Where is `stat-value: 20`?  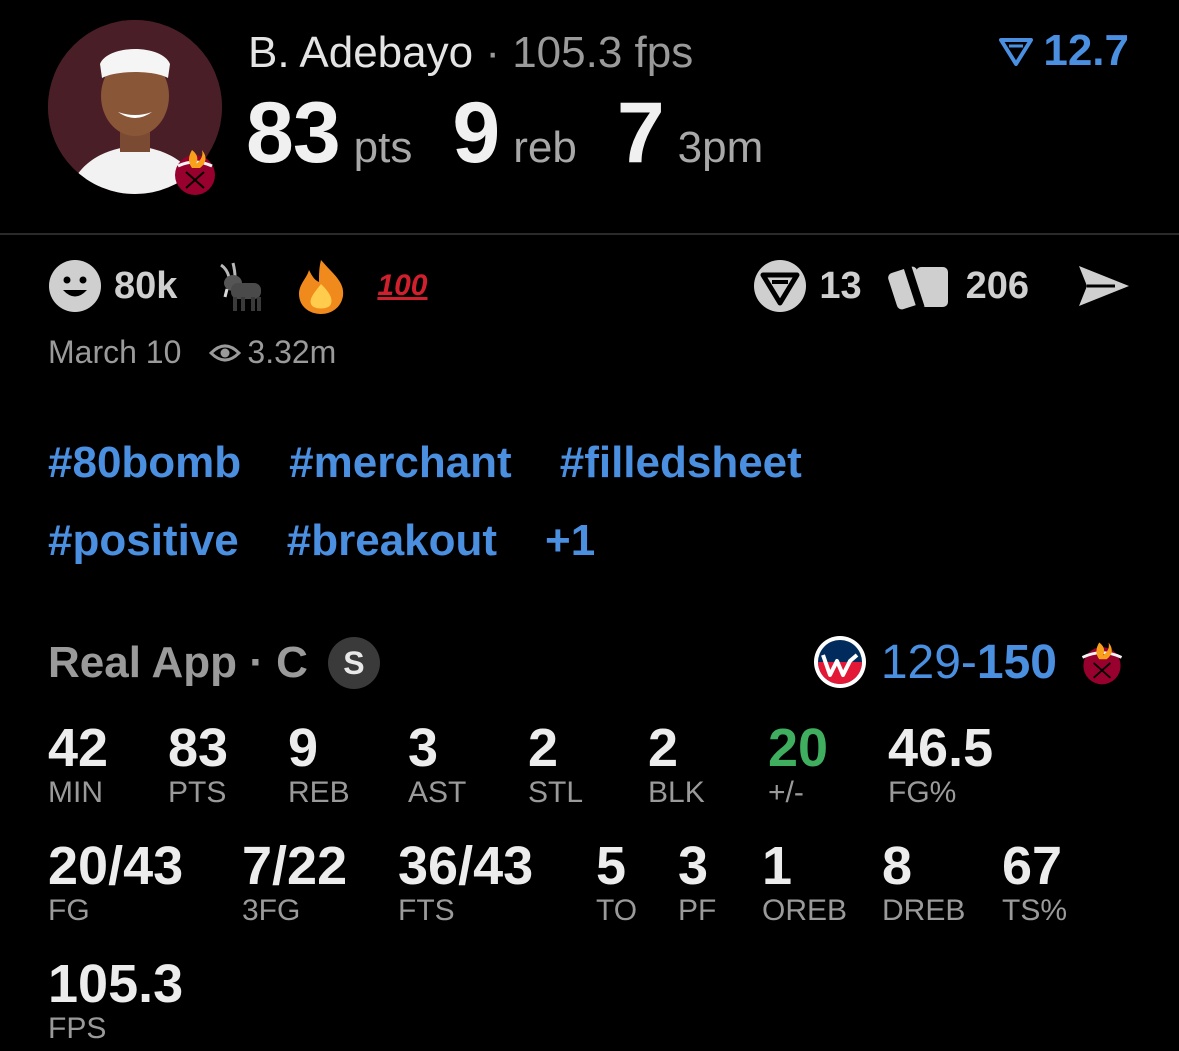 stat-value: 20 is located at coordinates (798, 748).